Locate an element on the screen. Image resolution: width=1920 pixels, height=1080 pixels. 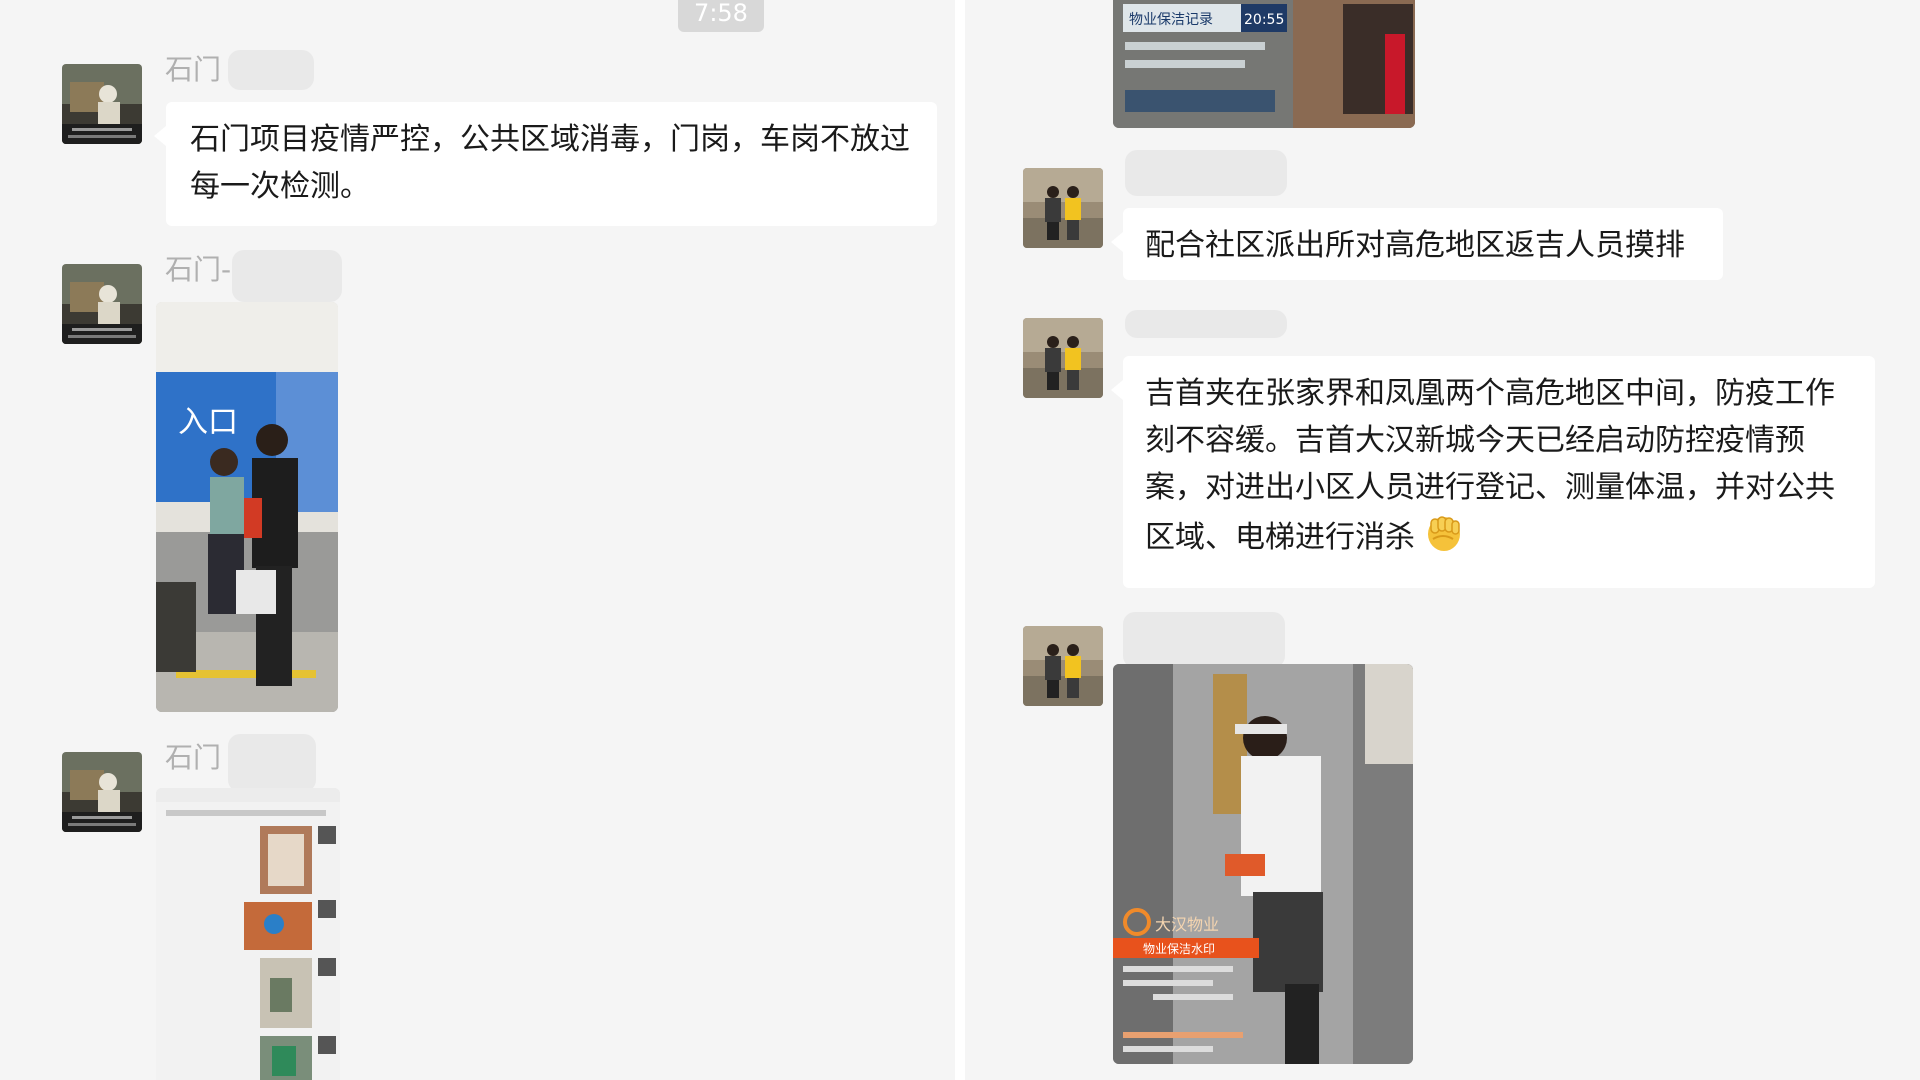
message-bubble: 石门项目疫情严控，公共区域消毒，门岗，车岗不放过每一次检测。 is located at coordinates (545, 164).